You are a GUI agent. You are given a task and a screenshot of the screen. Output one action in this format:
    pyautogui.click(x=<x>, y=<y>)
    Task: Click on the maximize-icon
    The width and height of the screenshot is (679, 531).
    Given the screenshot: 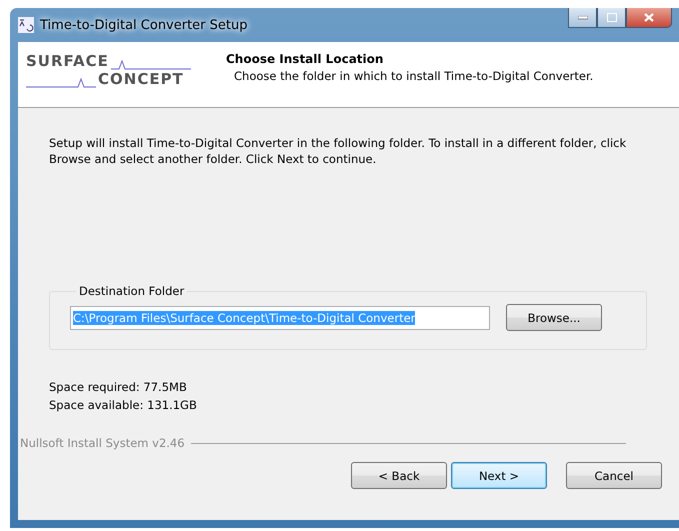 What is the action you would take?
    pyautogui.click(x=611, y=17)
    